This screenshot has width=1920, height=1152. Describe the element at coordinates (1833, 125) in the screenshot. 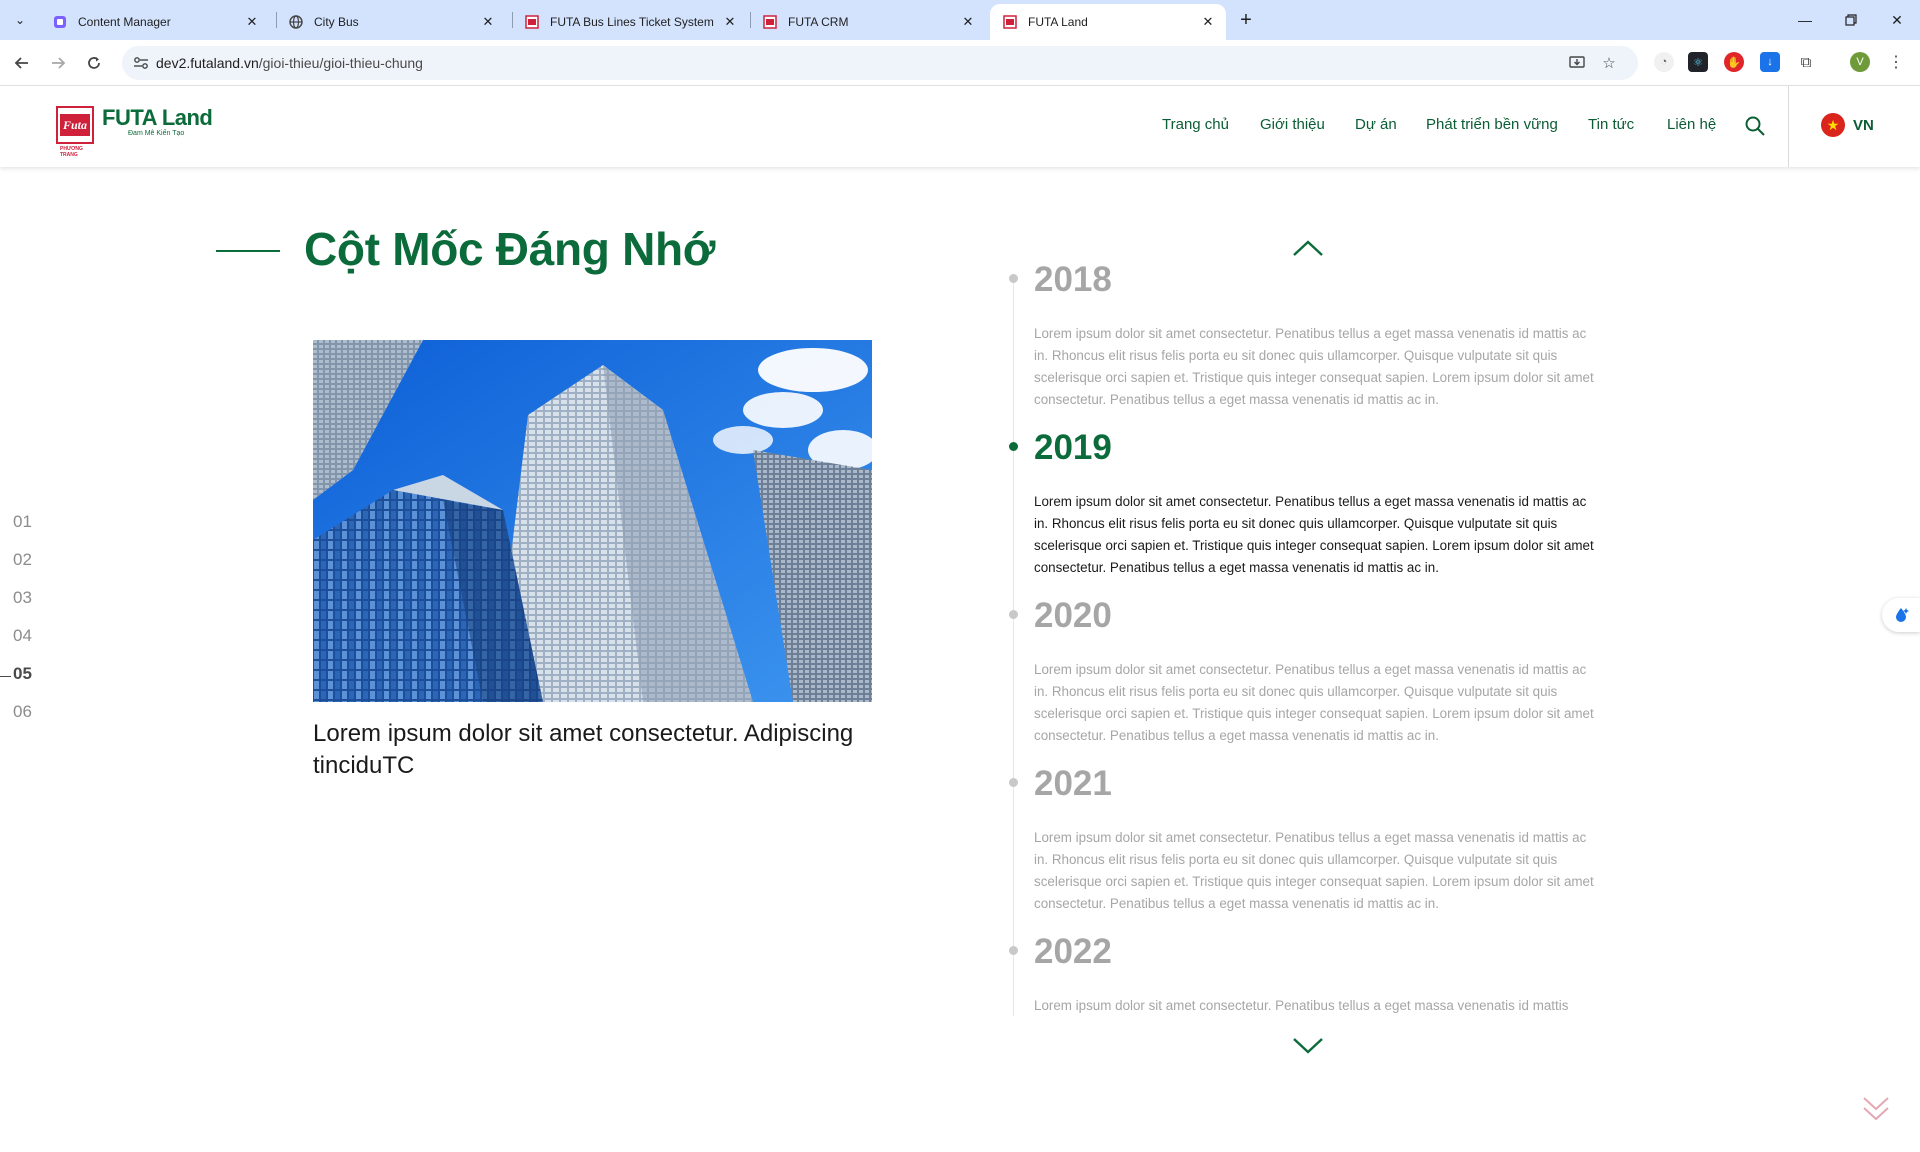

I see `vietnam-flag-icon: ★` at that location.